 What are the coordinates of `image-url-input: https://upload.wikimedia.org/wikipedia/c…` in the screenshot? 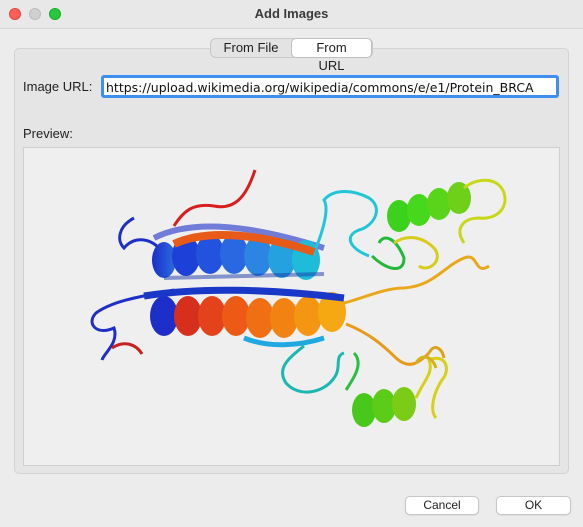 It's located at (330, 86).